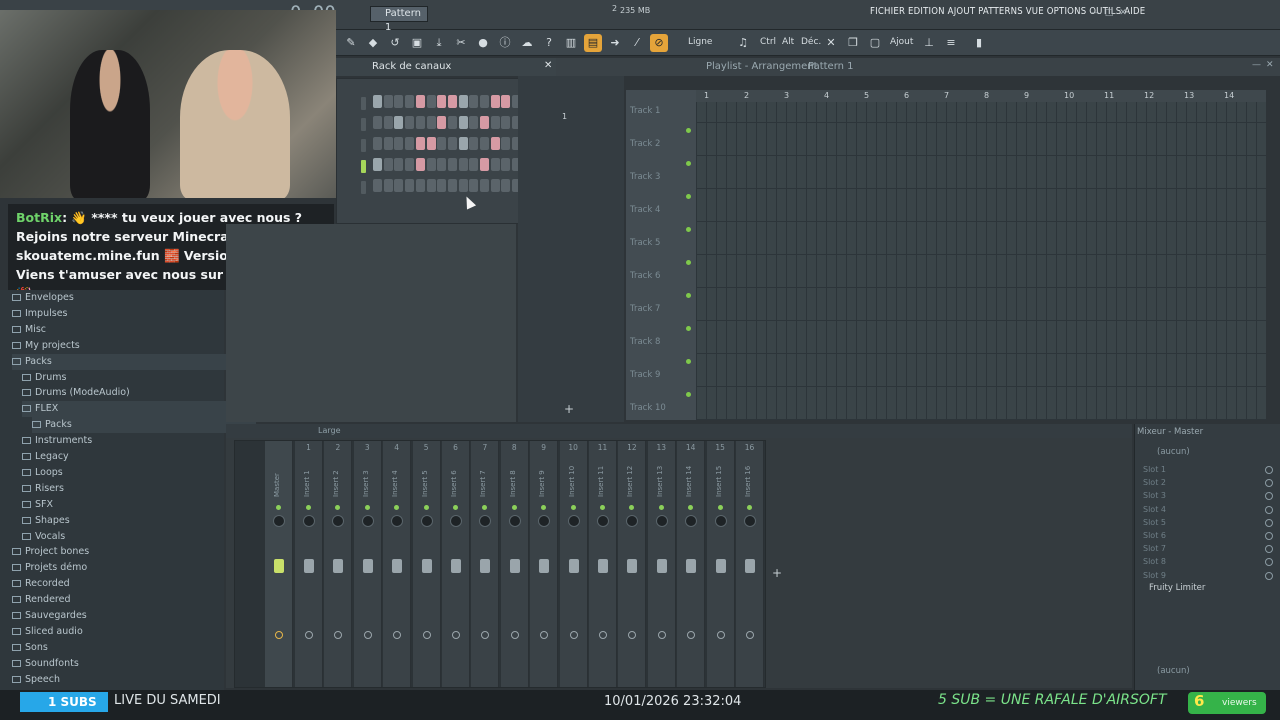  I want to click on browser-item: Soundfonts, so click(45, 664).